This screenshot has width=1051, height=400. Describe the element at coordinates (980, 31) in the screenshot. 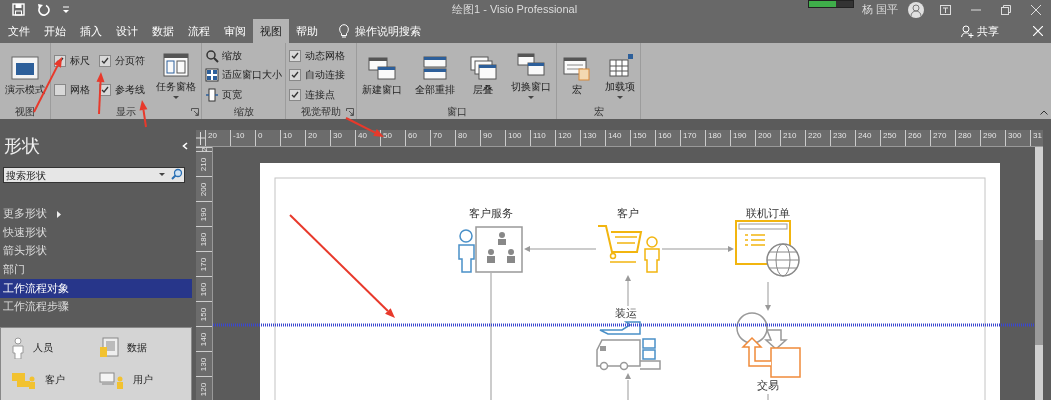

I see `share-button: 共享` at that location.